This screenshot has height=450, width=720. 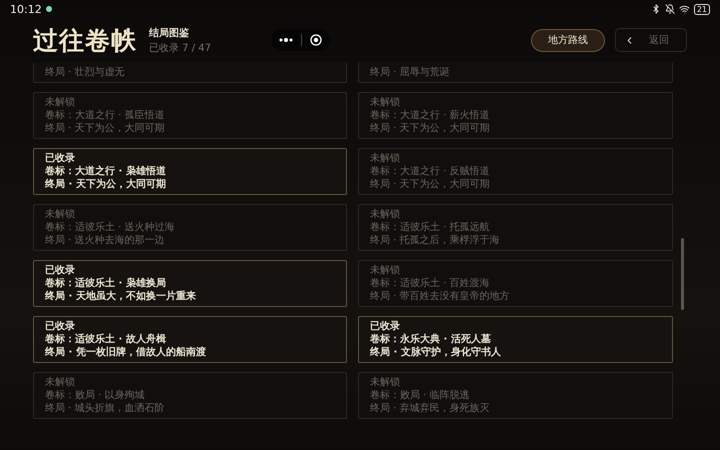 I want to click on volume-label: 卷标：大道之行 · 枭雄悟道, so click(x=106, y=171).